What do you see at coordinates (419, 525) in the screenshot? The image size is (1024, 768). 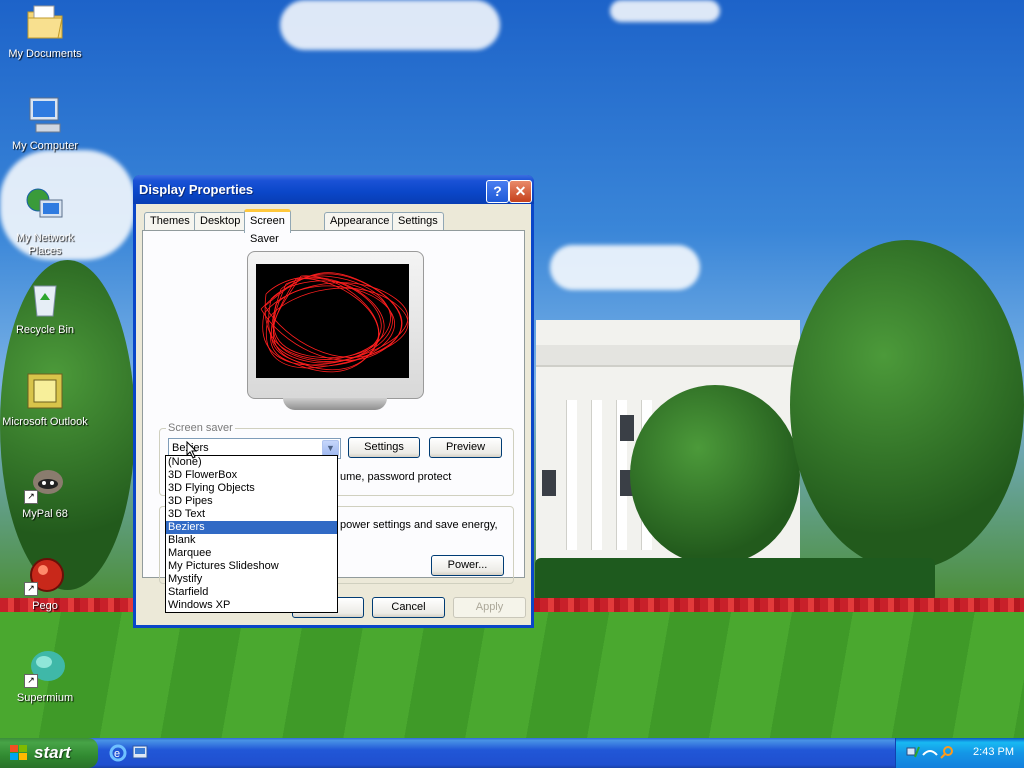 I see `monitor-power-text: power settings and save energy,` at bounding box center [419, 525].